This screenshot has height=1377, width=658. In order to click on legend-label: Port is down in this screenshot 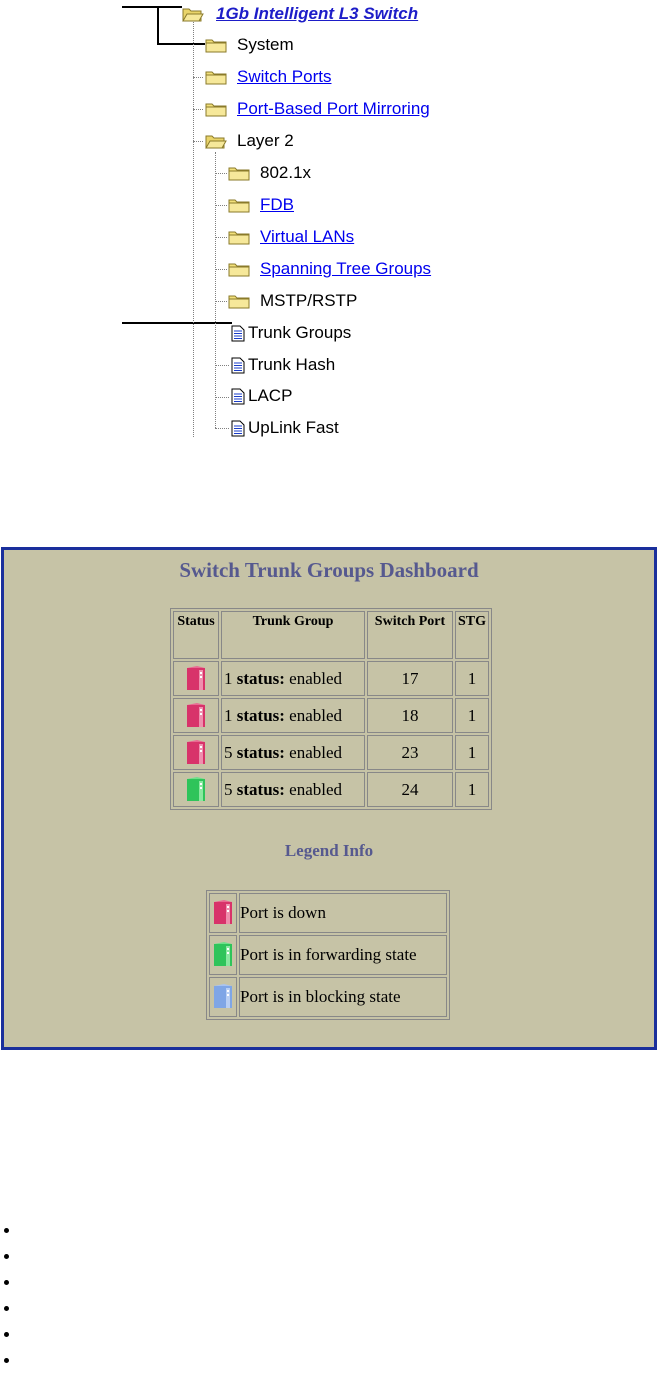, I will do `click(343, 913)`.